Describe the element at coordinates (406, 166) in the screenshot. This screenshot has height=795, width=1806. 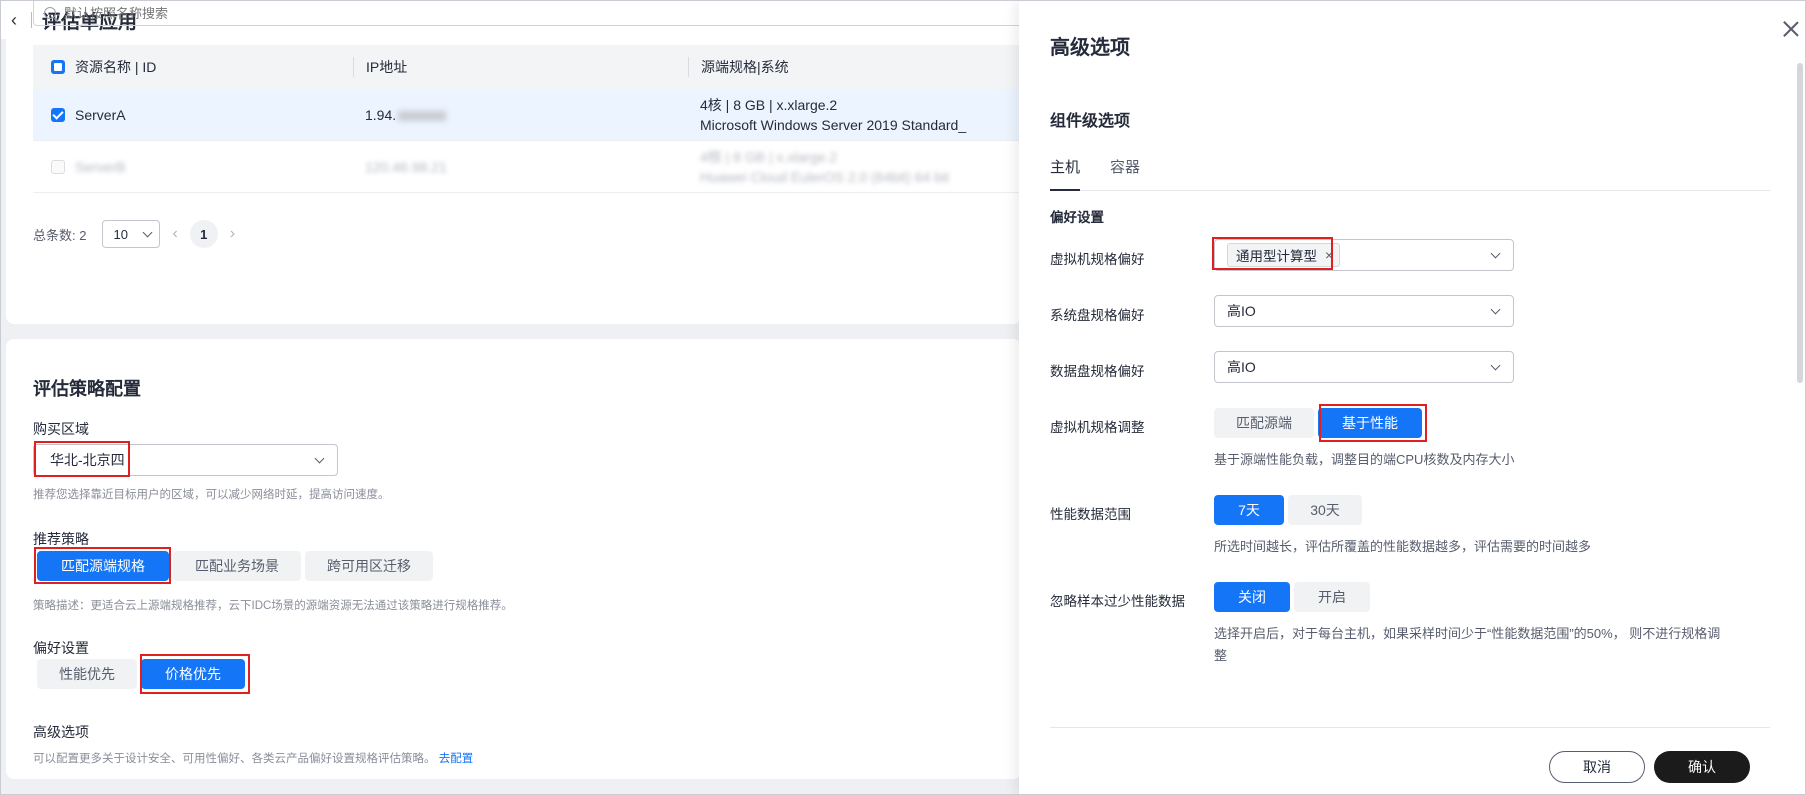
I see `ip-address: 120.46.98.21` at that location.